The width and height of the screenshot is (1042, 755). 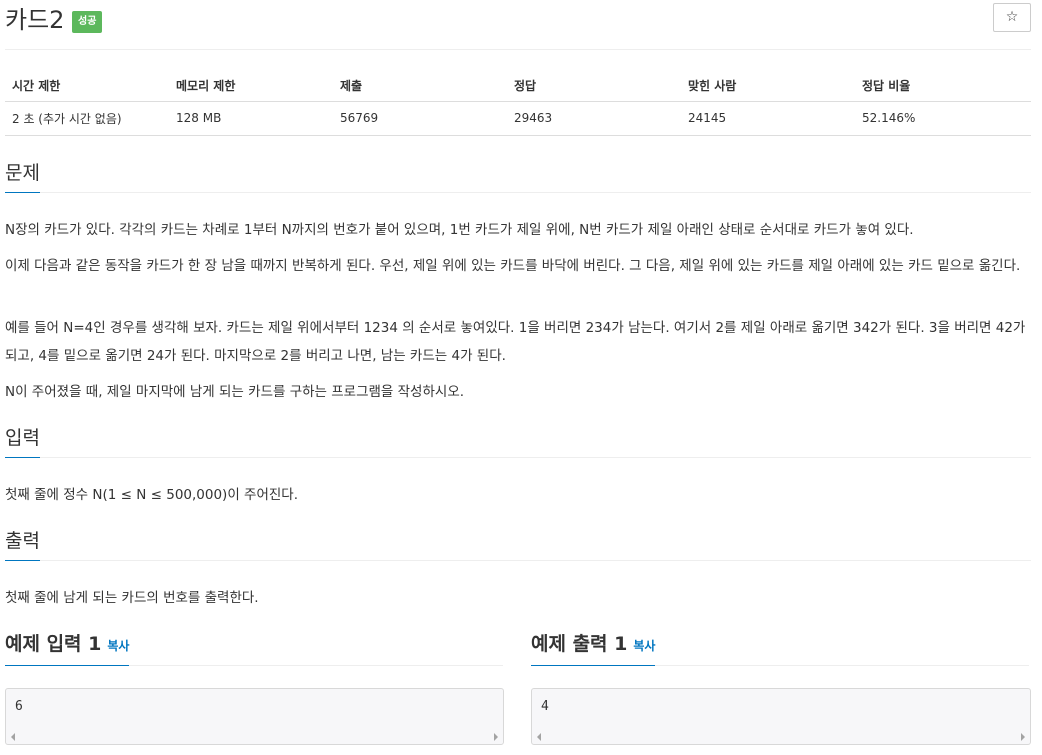 What do you see at coordinates (254, 716) in the screenshot?
I see `sample-input-box: 6` at bounding box center [254, 716].